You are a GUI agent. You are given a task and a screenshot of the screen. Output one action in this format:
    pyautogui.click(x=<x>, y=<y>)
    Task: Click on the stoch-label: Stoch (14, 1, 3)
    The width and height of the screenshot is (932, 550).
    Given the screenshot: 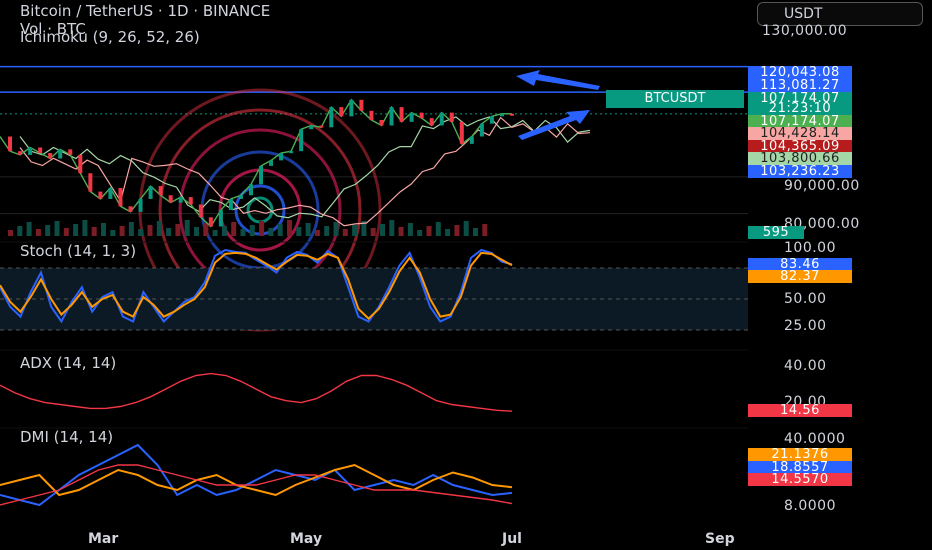 What is the action you would take?
    pyautogui.click(x=78, y=251)
    